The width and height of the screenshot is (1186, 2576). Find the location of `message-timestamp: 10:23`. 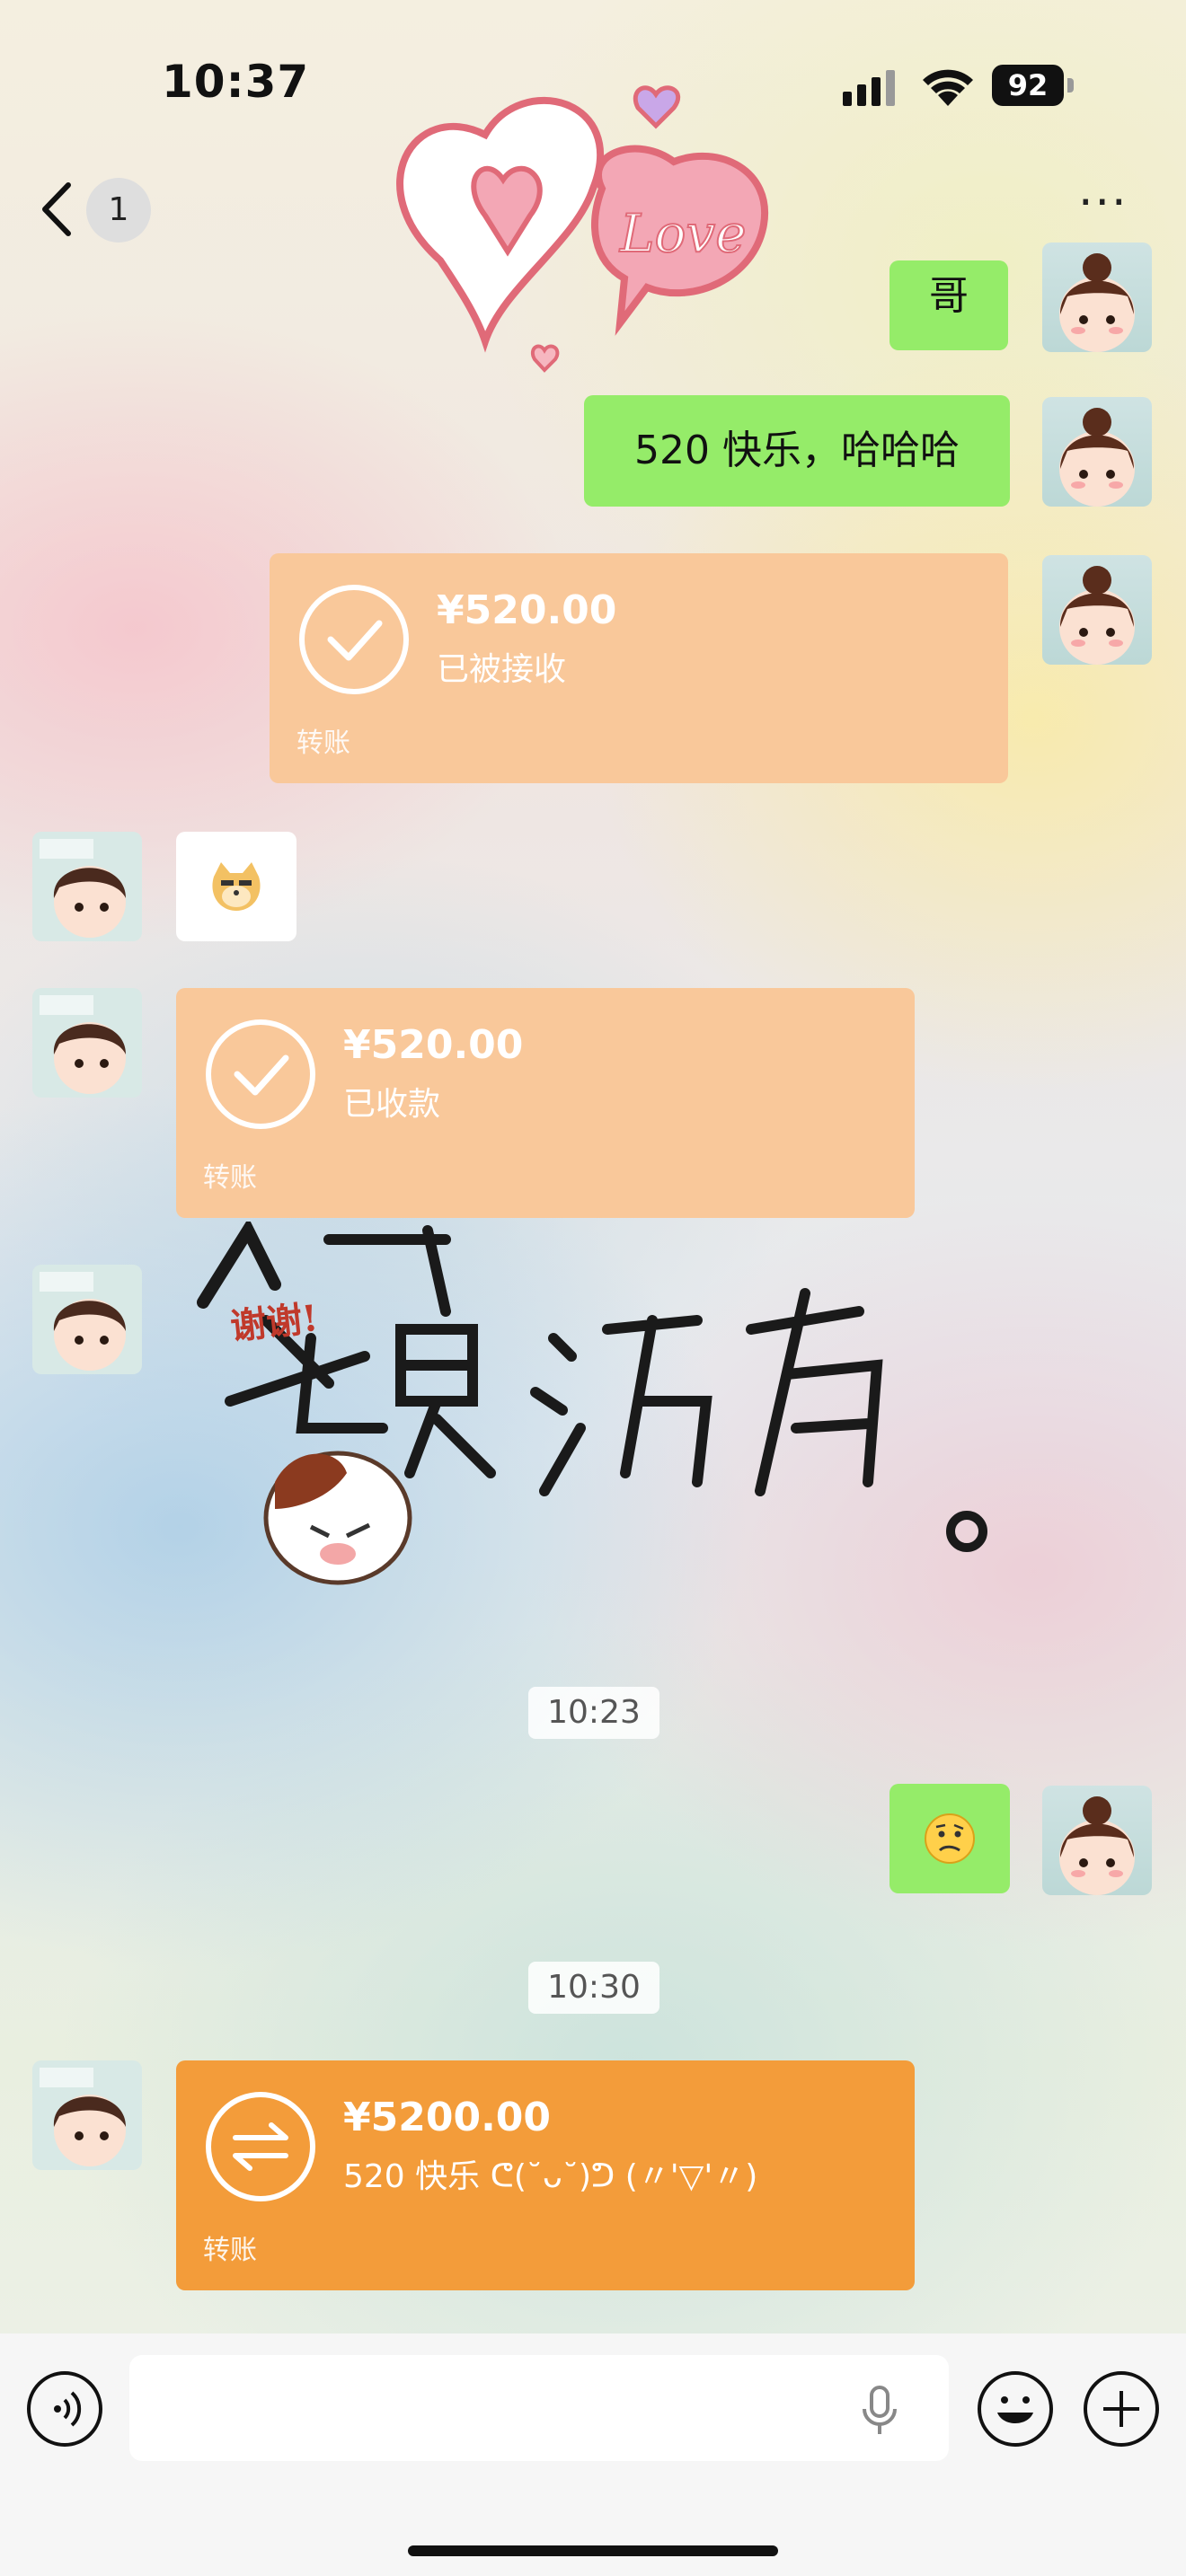

message-timestamp: 10:23 is located at coordinates (593, 1713).